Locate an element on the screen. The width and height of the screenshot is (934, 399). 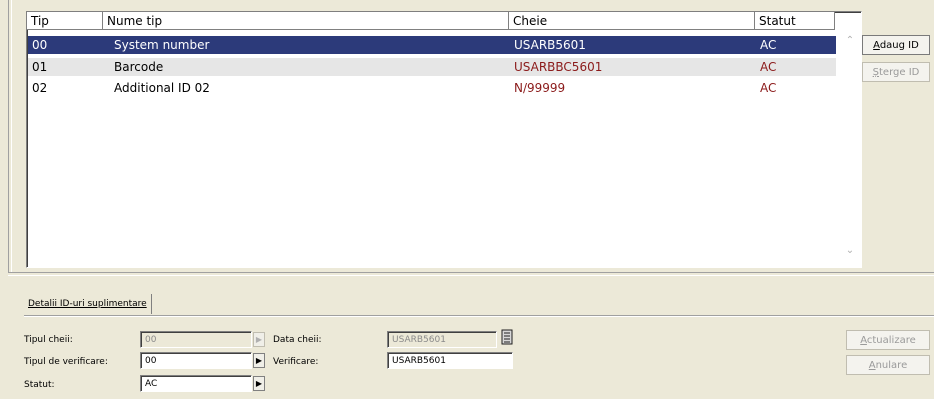
section-divider is located at coordinates (471, 274).